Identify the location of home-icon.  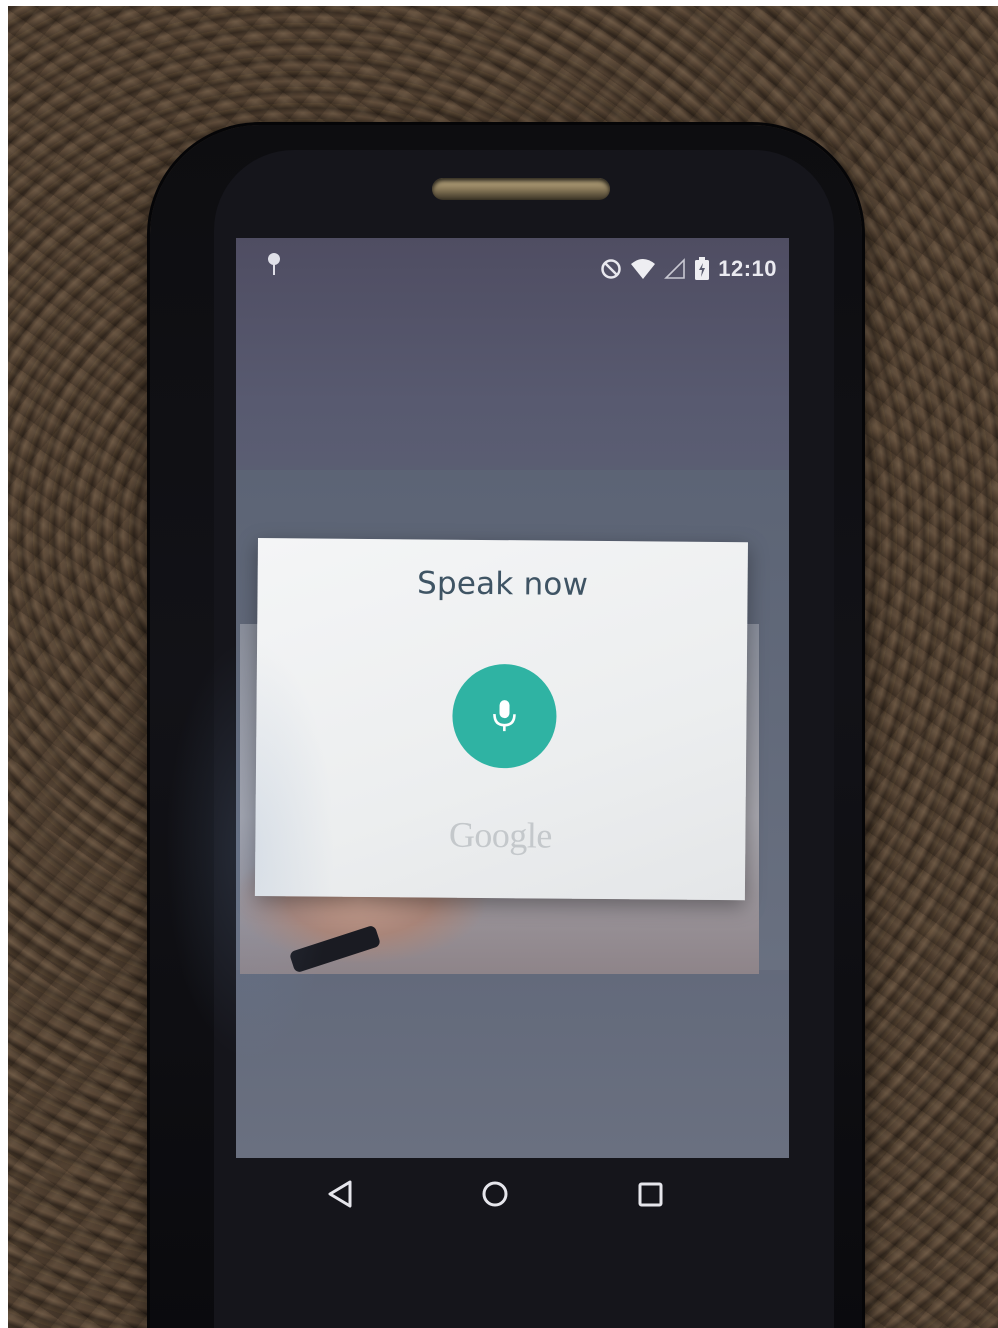
(495, 1194).